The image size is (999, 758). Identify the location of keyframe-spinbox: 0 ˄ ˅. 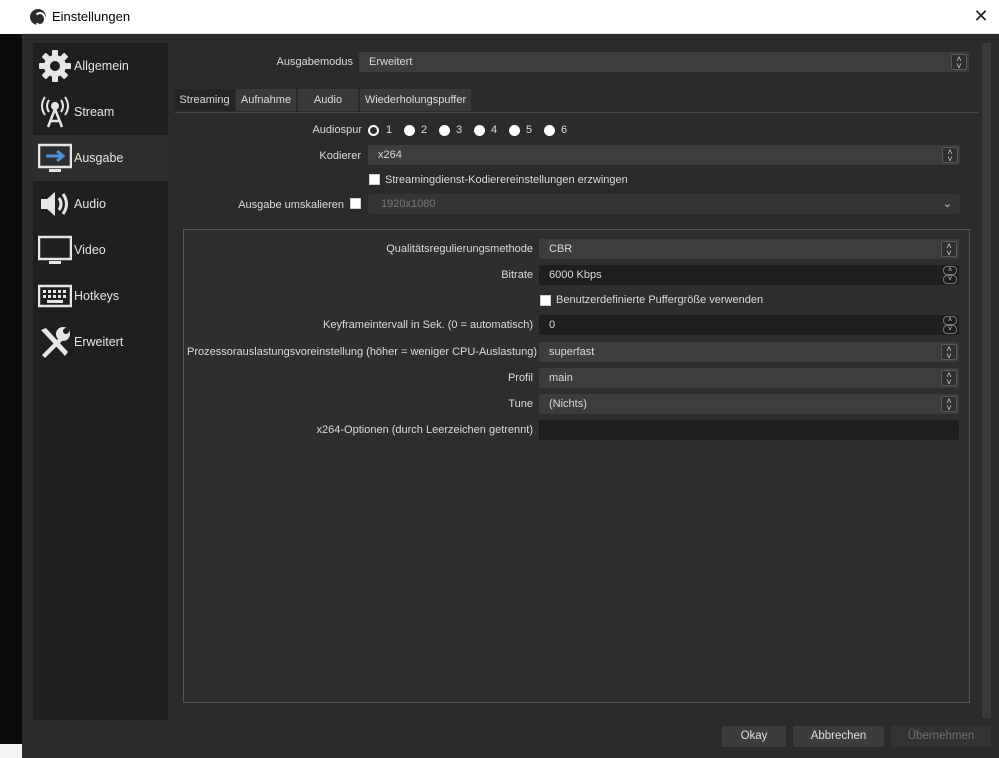
(749, 325).